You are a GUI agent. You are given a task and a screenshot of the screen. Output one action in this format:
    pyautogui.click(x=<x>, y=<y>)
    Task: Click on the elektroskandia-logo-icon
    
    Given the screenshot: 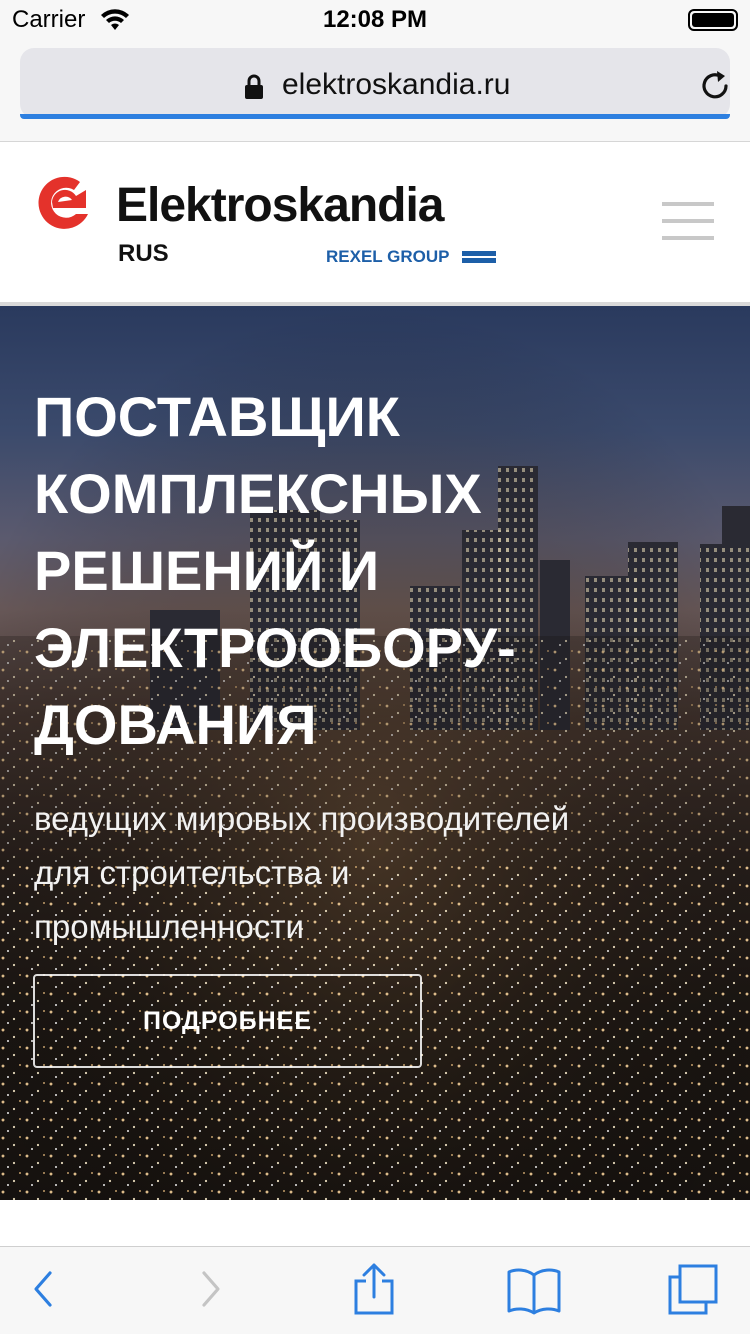 What is the action you would take?
    pyautogui.click(x=64, y=205)
    